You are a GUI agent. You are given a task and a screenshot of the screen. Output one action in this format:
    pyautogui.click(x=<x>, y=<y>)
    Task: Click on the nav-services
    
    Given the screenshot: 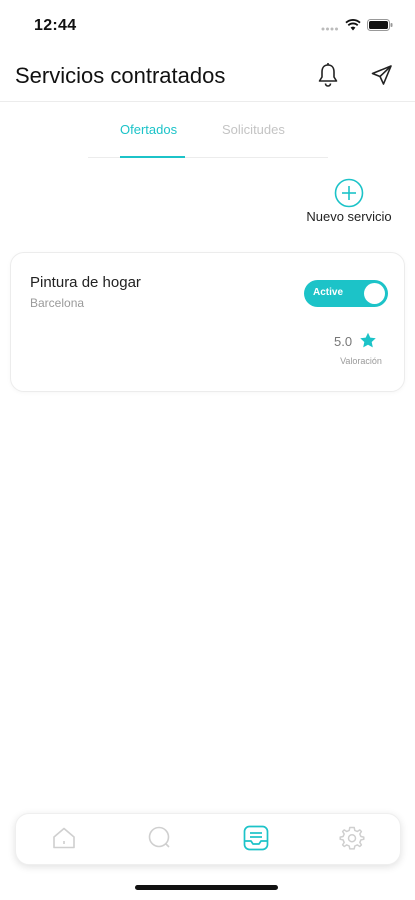 What is the action you would take?
    pyautogui.click(x=256, y=840)
    